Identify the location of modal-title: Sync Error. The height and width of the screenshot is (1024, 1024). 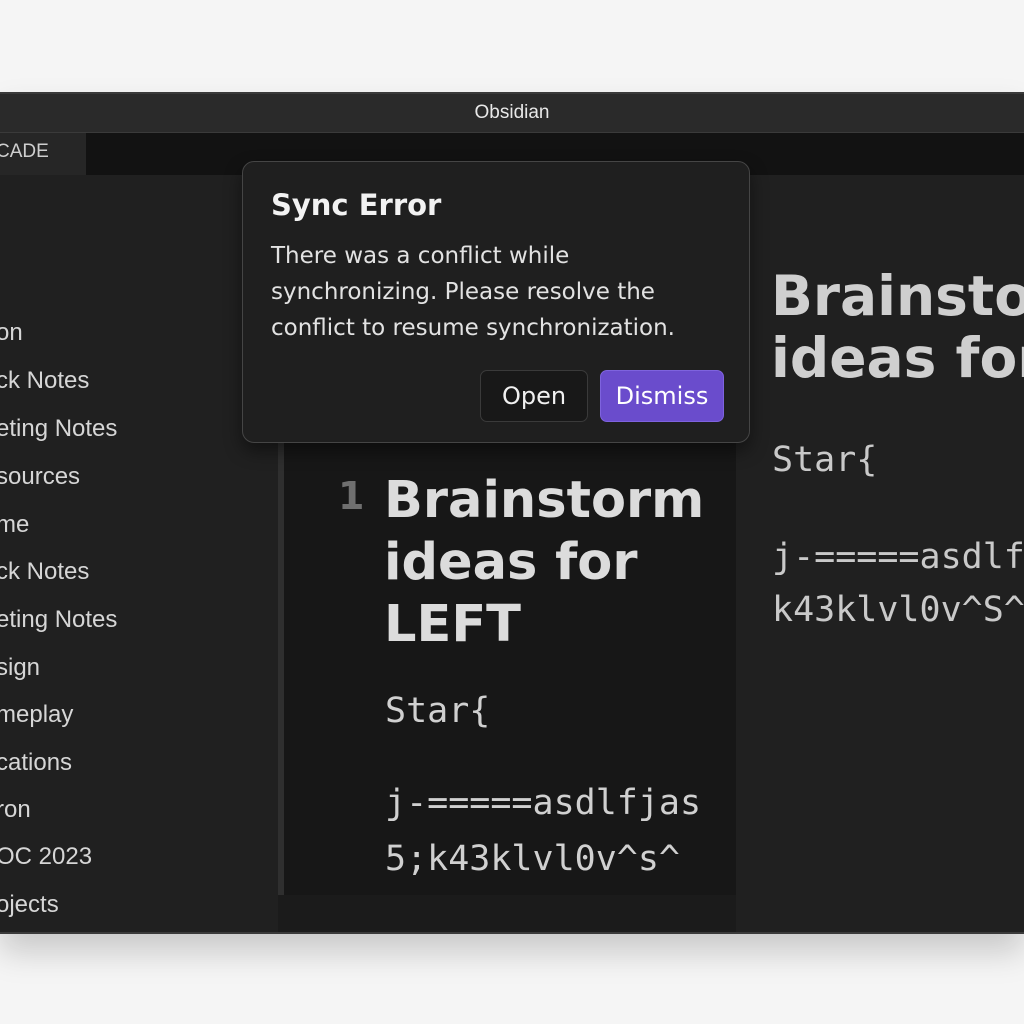
(356, 205).